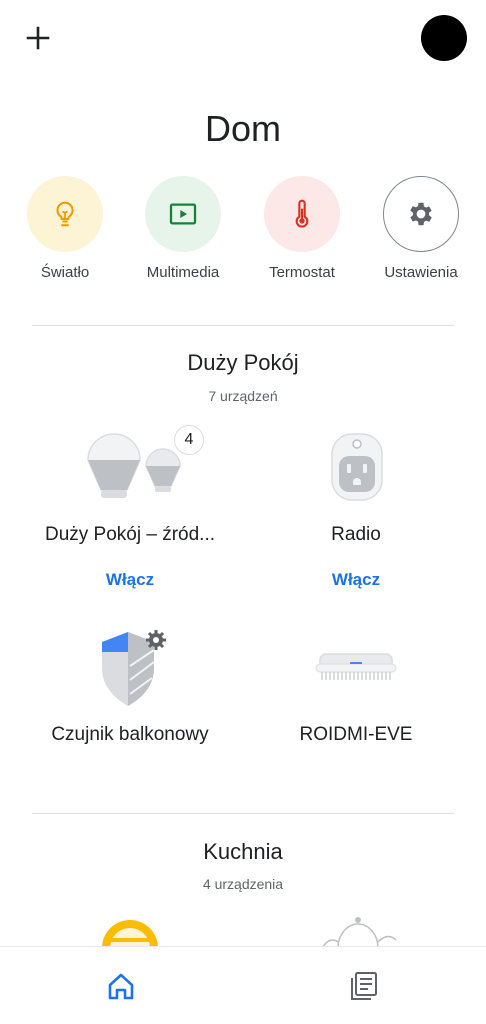 Image resolution: width=486 pixels, height=1024 pixels. Describe the element at coordinates (444, 38) in the screenshot. I see `avatar` at that location.